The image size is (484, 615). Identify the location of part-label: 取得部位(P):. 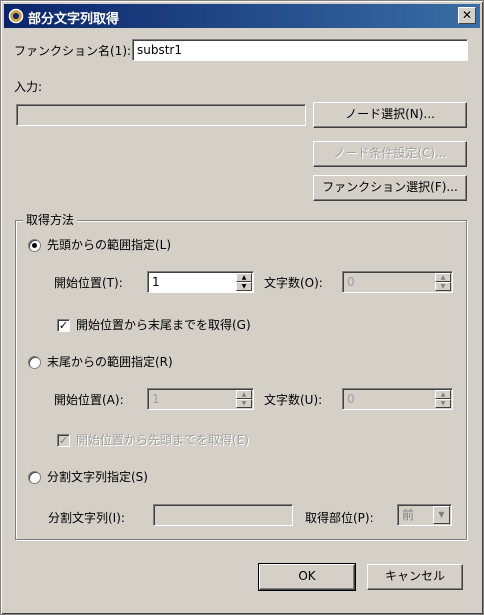
(339, 518).